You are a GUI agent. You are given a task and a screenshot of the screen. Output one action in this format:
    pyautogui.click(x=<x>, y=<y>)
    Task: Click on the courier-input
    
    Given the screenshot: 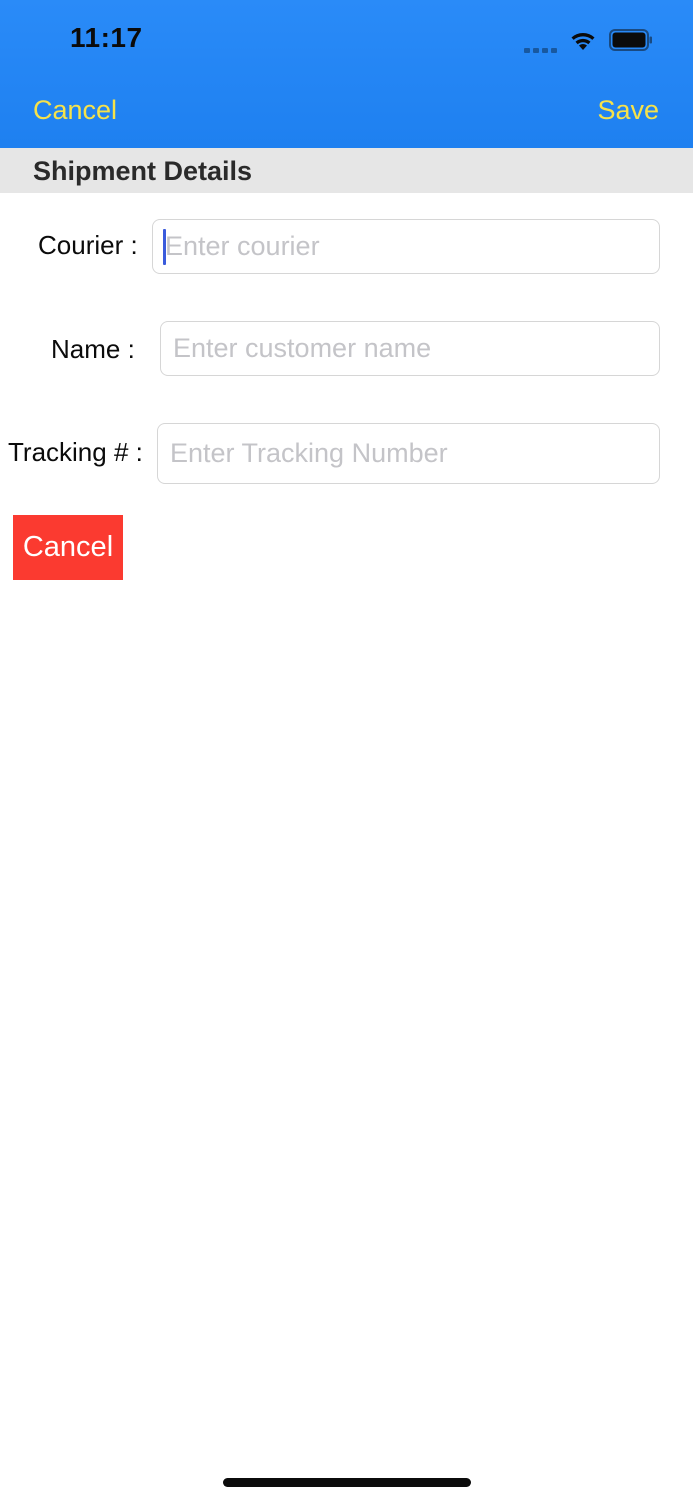 What is the action you would take?
    pyautogui.click(x=406, y=246)
    